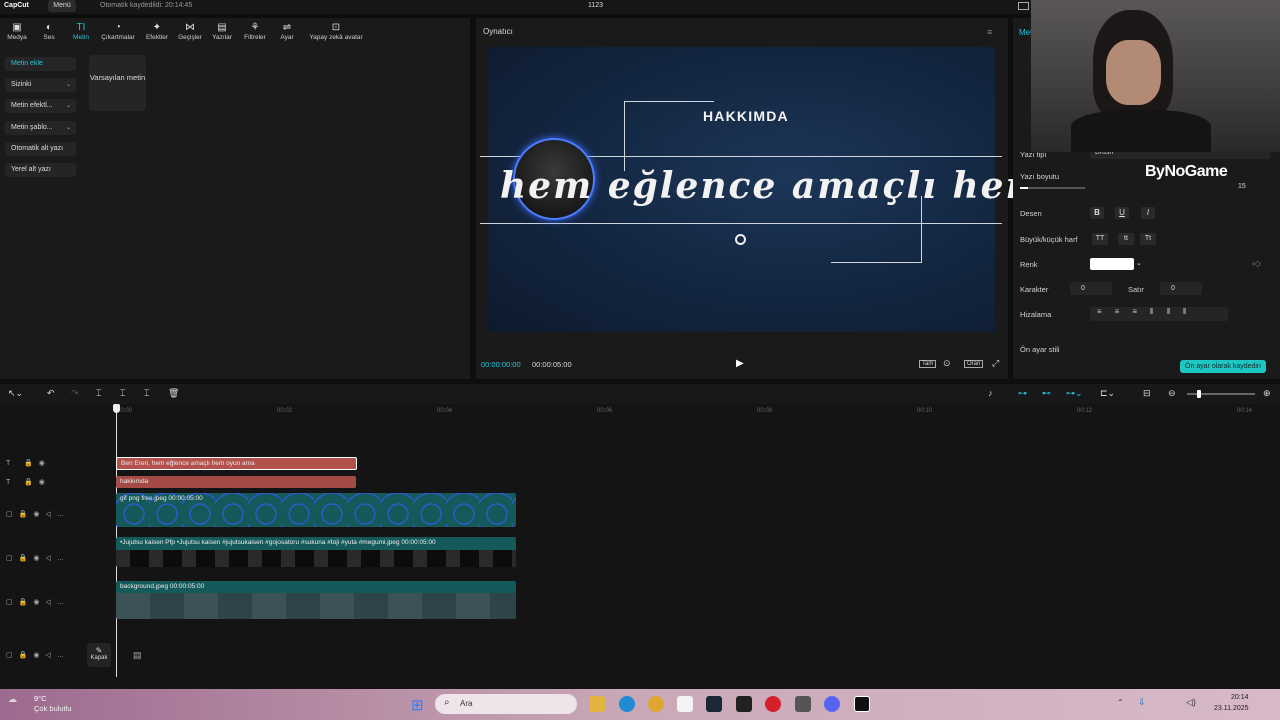 This screenshot has width=1280, height=720. What do you see at coordinates (832, 704) in the screenshot?
I see `discord-icon` at bounding box center [832, 704].